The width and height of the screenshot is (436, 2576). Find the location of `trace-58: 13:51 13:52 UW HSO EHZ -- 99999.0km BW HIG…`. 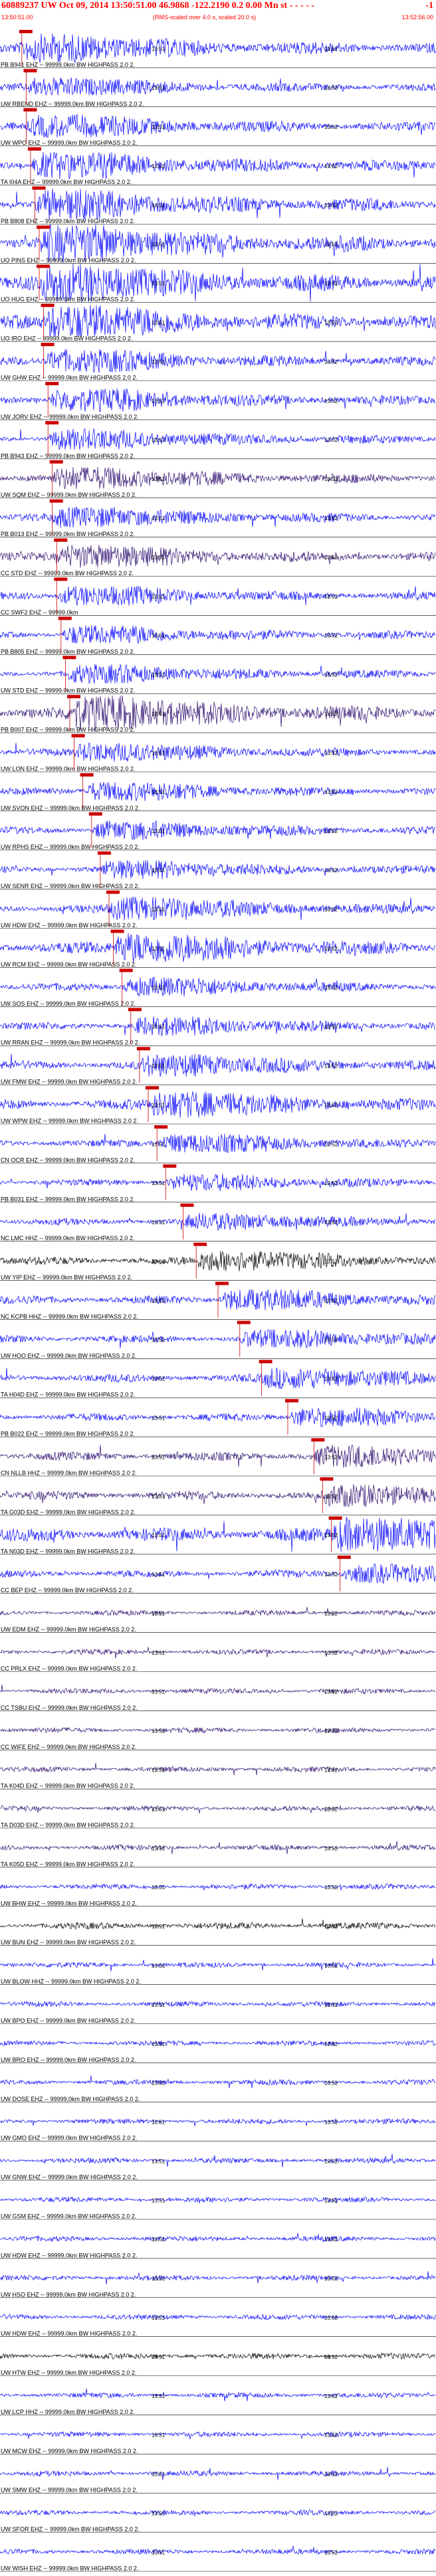

trace-58: 13:51 13:52 UW HSO EHZ -- 99999.0km BW HIG… is located at coordinates (218, 2284).